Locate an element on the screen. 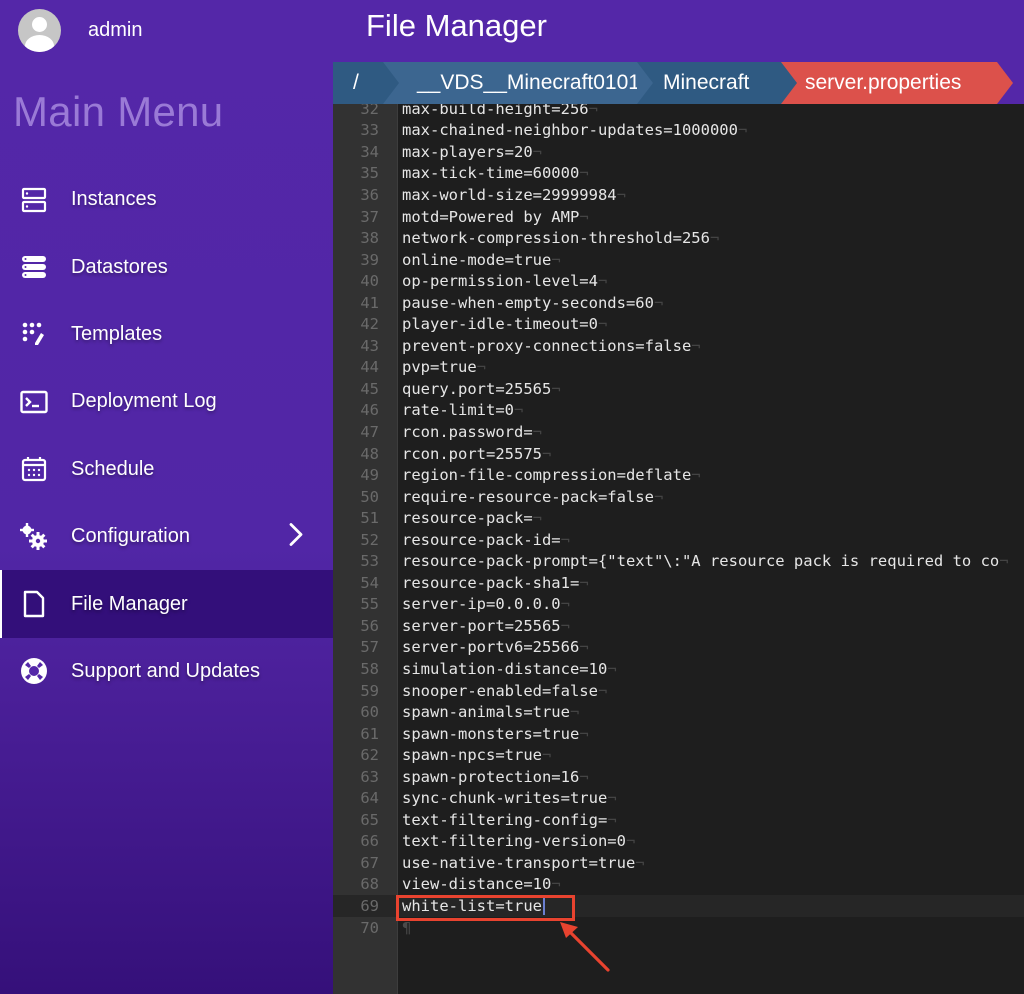 The width and height of the screenshot is (1024, 994). code-line: 34 max-players=20 ¬ is located at coordinates (678, 152).